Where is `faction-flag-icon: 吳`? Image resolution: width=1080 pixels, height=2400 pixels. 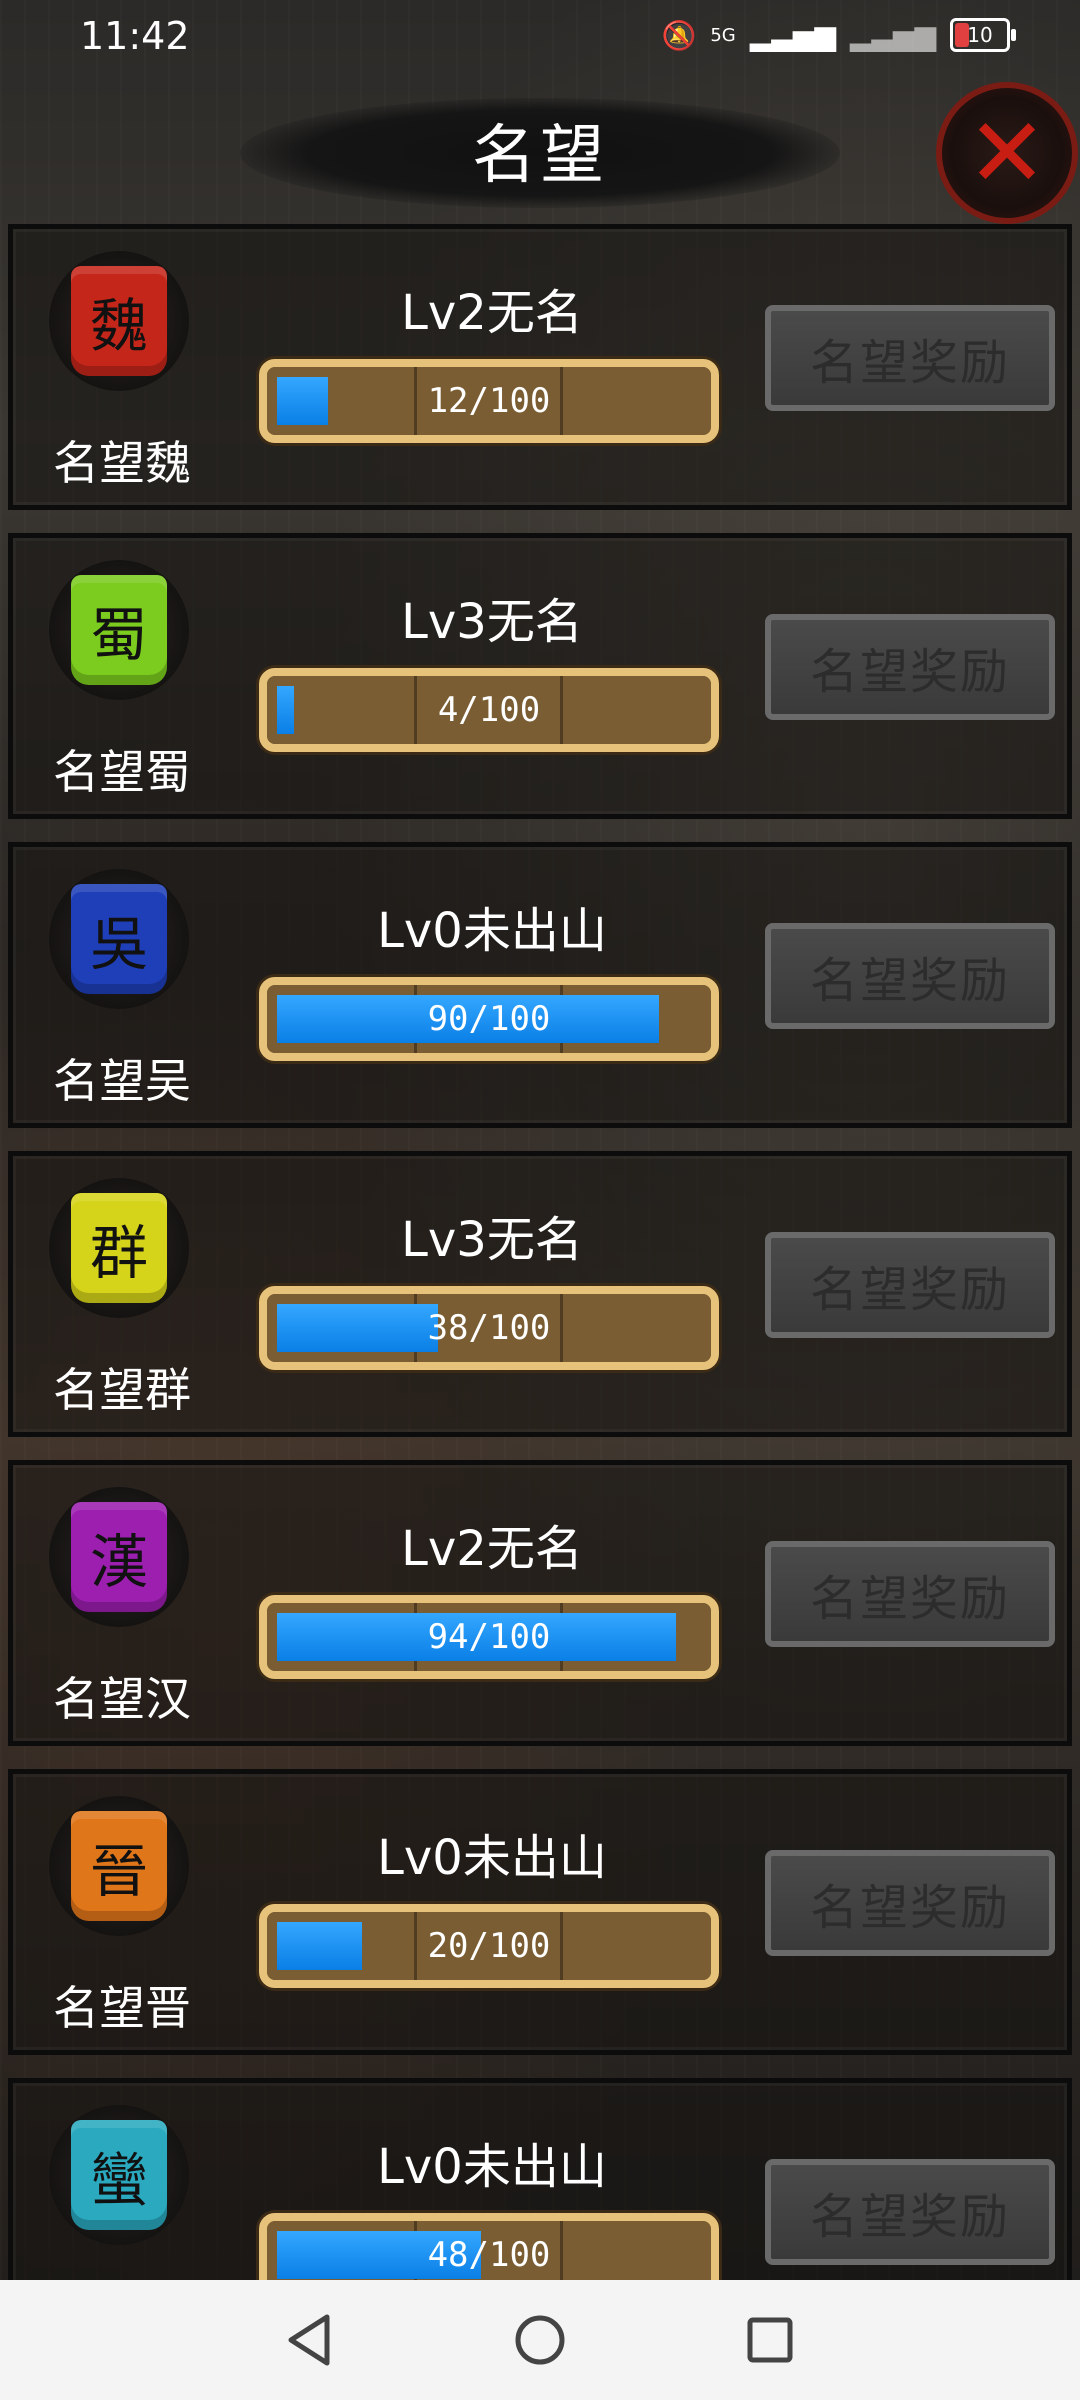 faction-flag-icon: 吳 is located at coordinates (119, 939).